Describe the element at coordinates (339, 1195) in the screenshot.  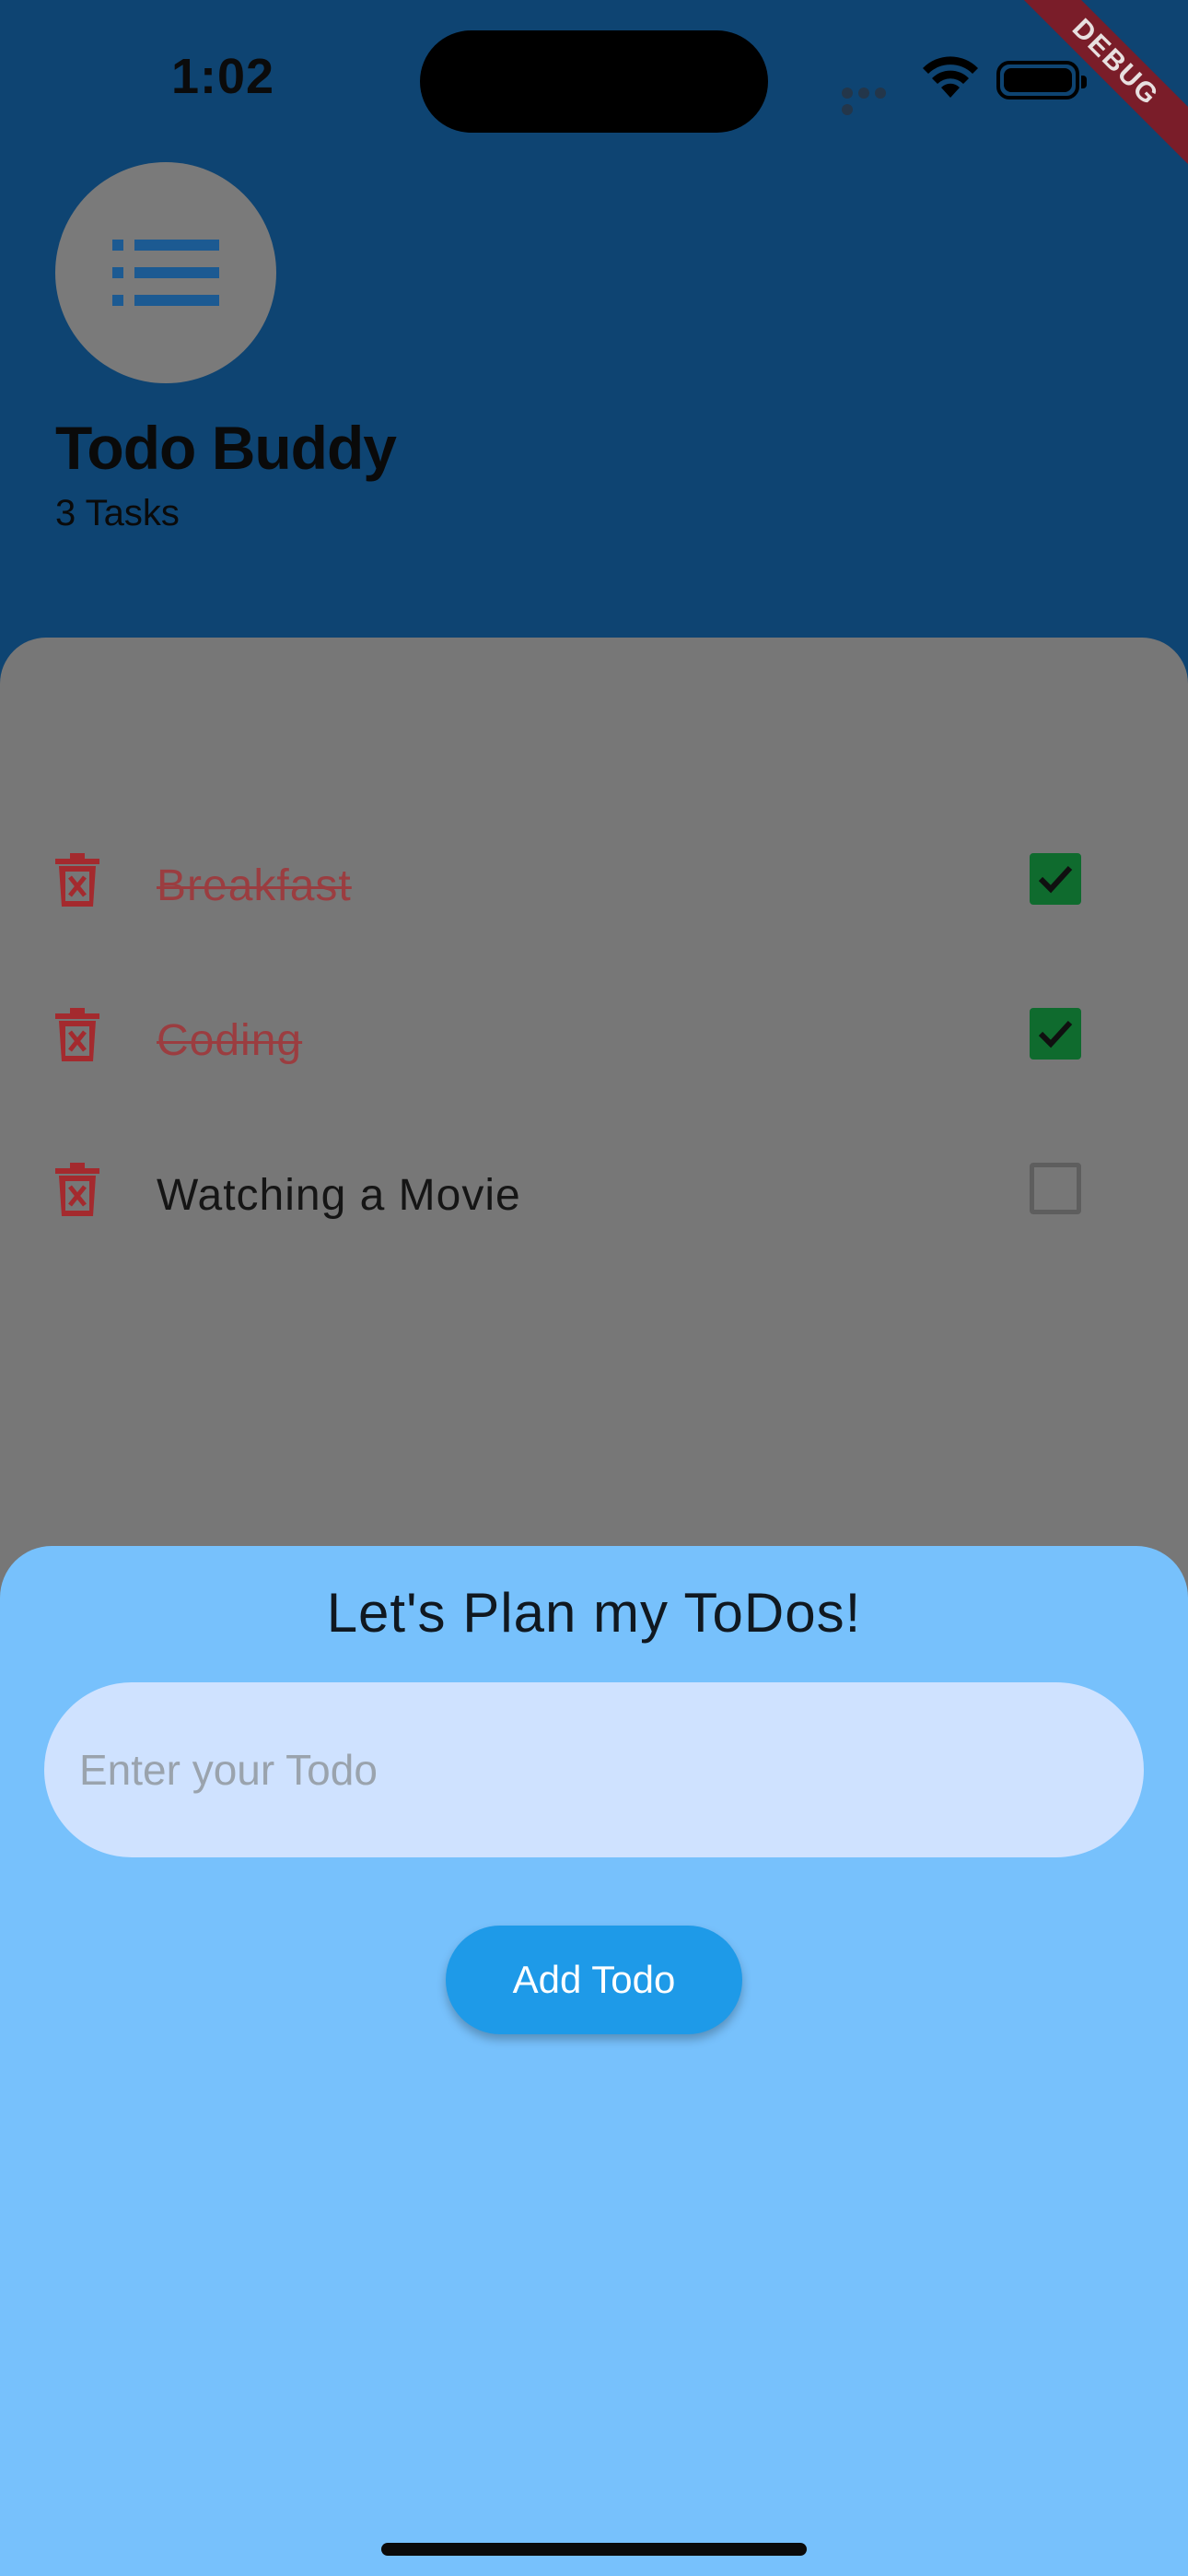
I see `todo-text: Watching a Movie` at that location.